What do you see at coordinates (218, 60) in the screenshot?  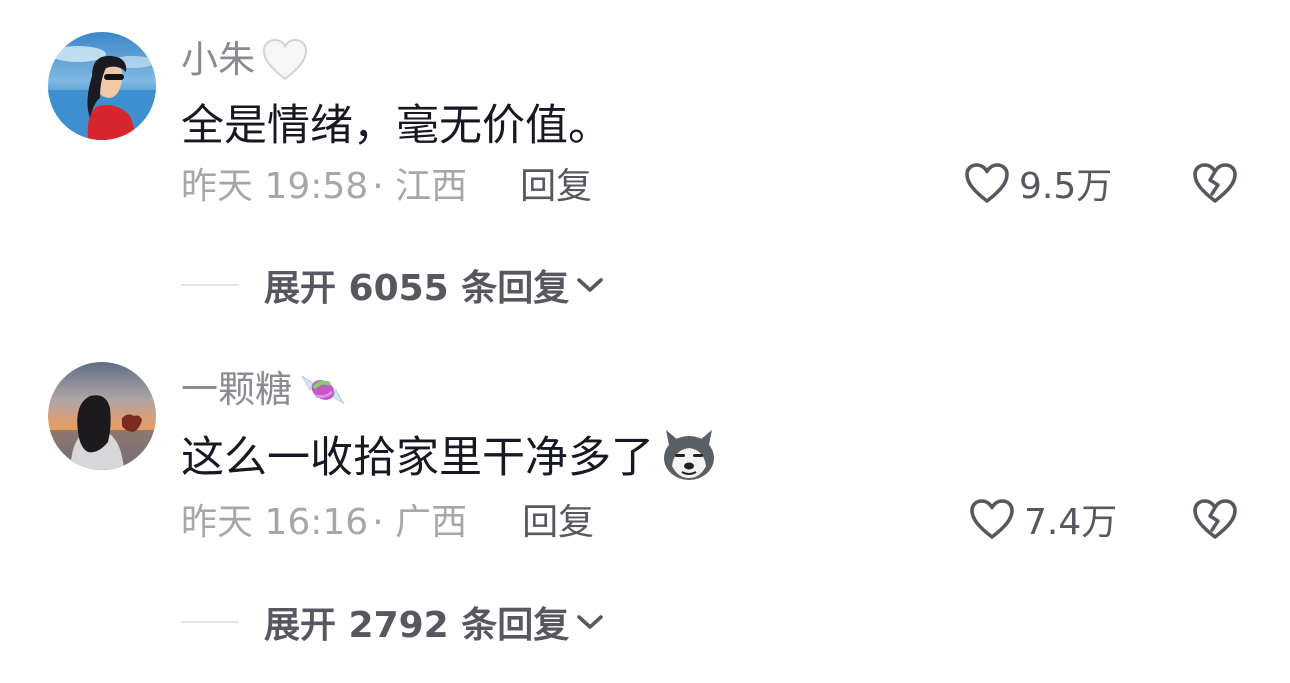 I see `username: 小朱` at bounding box center [218, 60].